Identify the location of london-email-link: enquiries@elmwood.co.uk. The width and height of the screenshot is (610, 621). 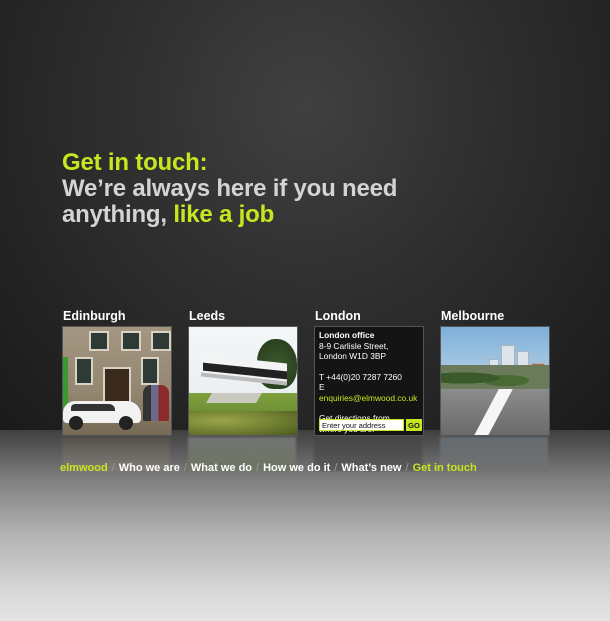
(368, 398).